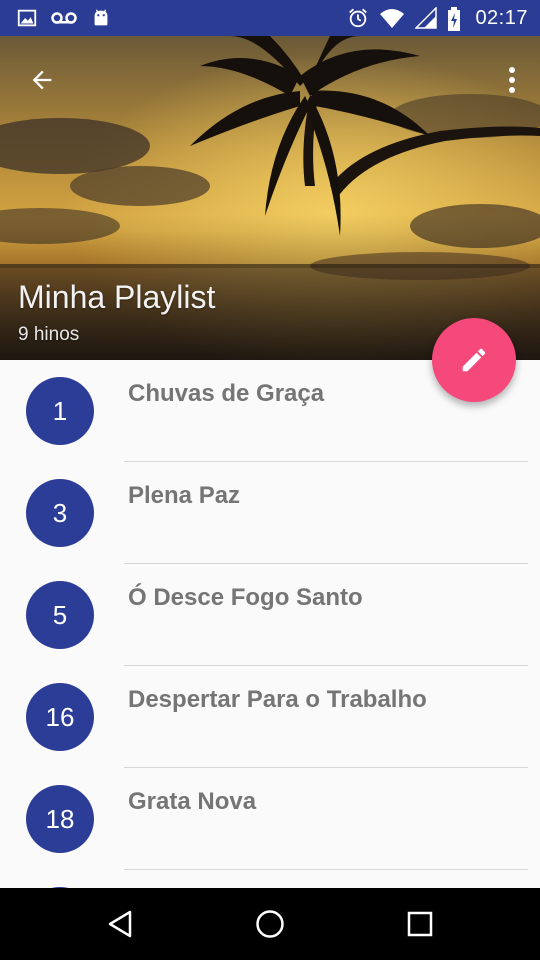 The image size is (540, 960). I want to click on recents-square-icon, so click(420, 924).